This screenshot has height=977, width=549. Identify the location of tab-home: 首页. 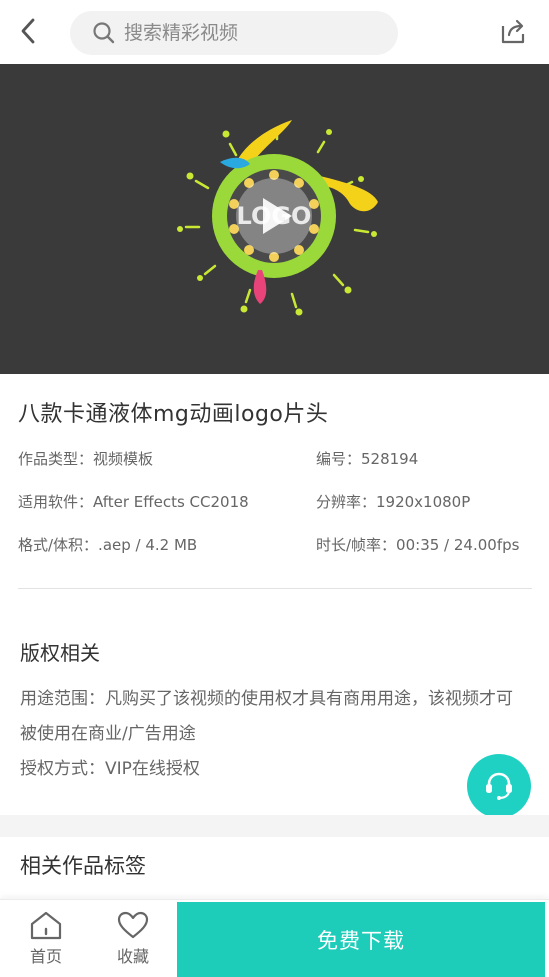
(46, 942).